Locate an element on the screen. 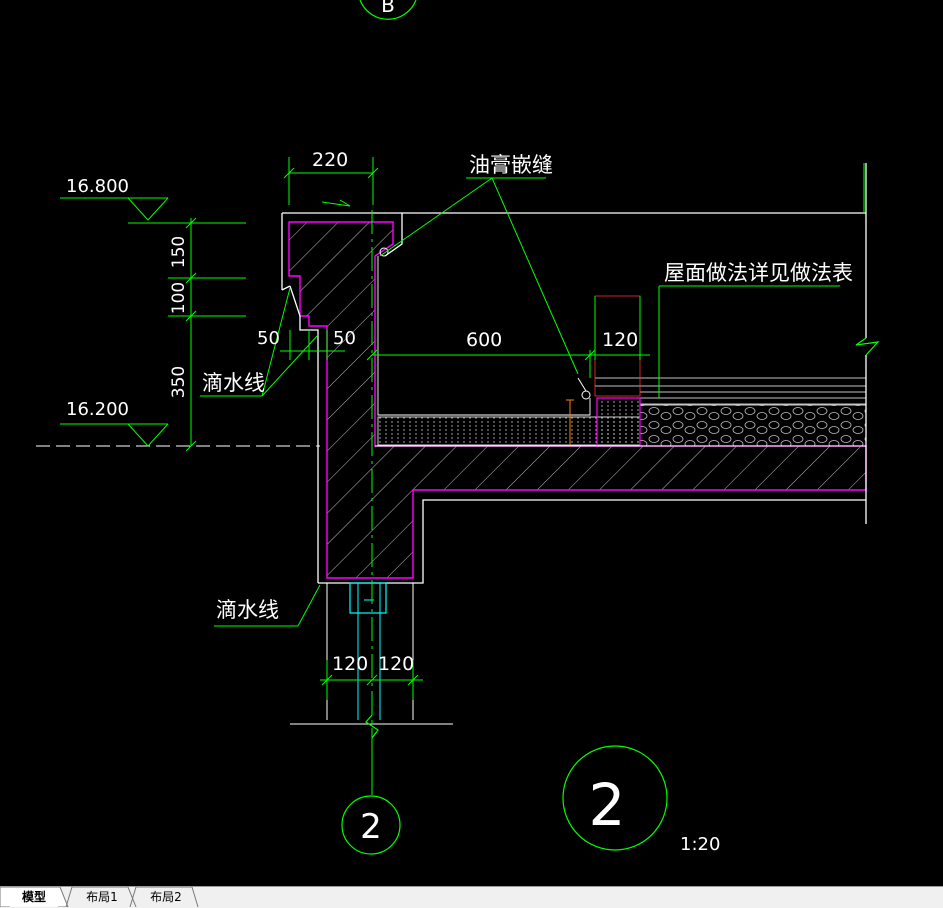  dim-600: 600 is located at coordinates (484, 340).